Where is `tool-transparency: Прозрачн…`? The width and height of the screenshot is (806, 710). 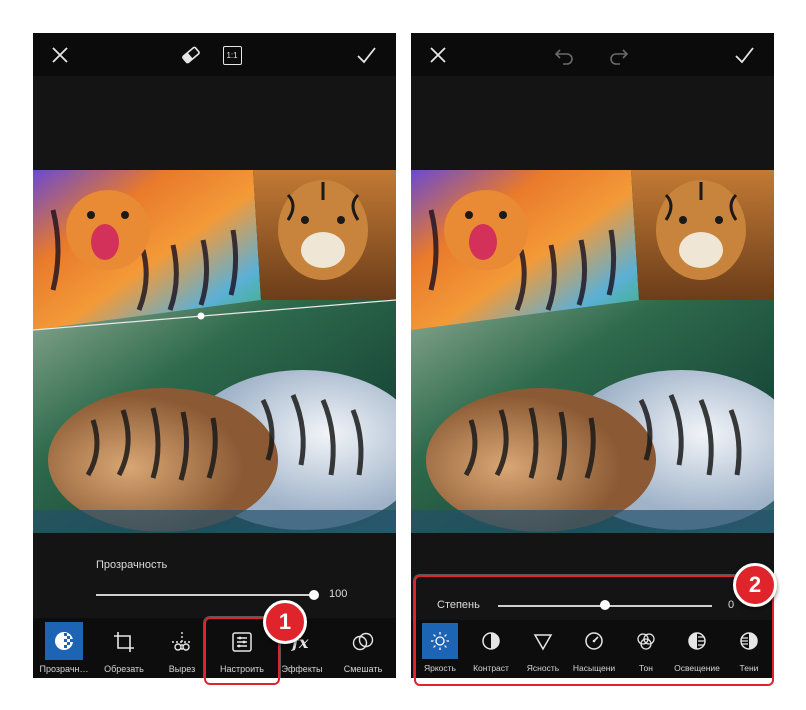 tool-transparency: Прозрачн… is located at coordinates (64, 648).